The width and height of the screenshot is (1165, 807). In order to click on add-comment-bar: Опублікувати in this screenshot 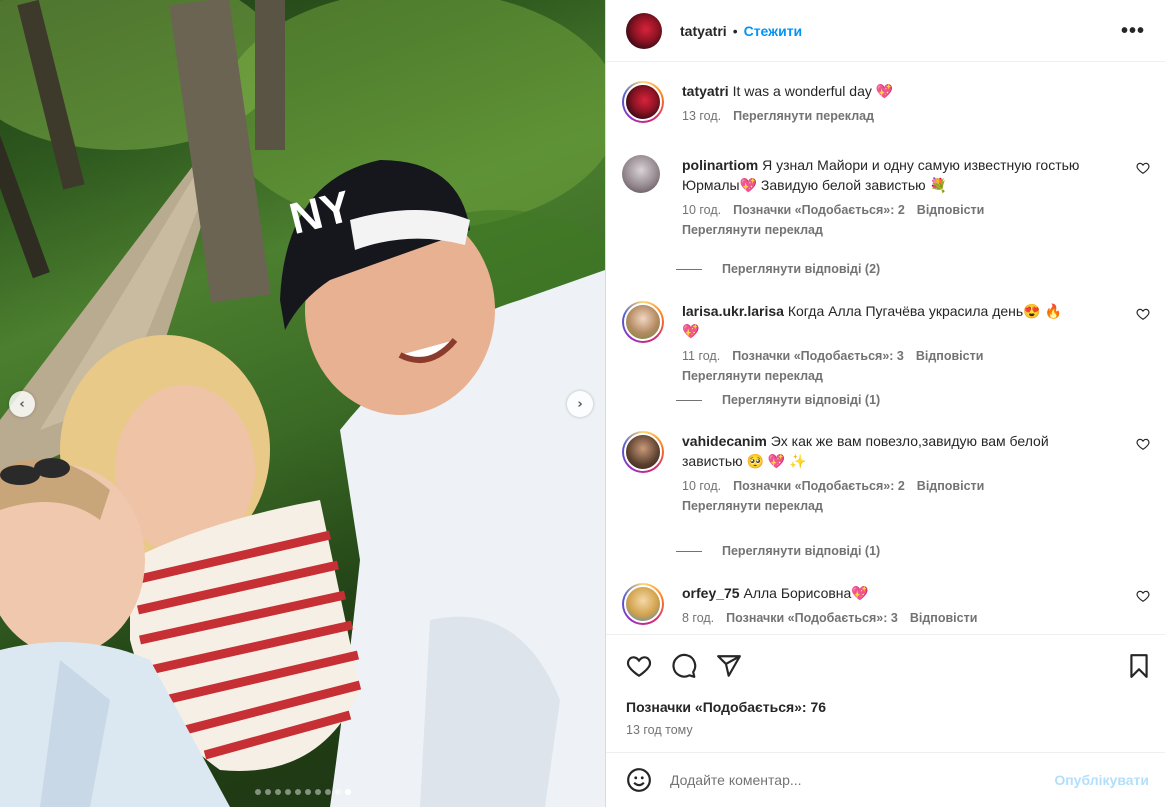, I will do `click(885, 779)`.